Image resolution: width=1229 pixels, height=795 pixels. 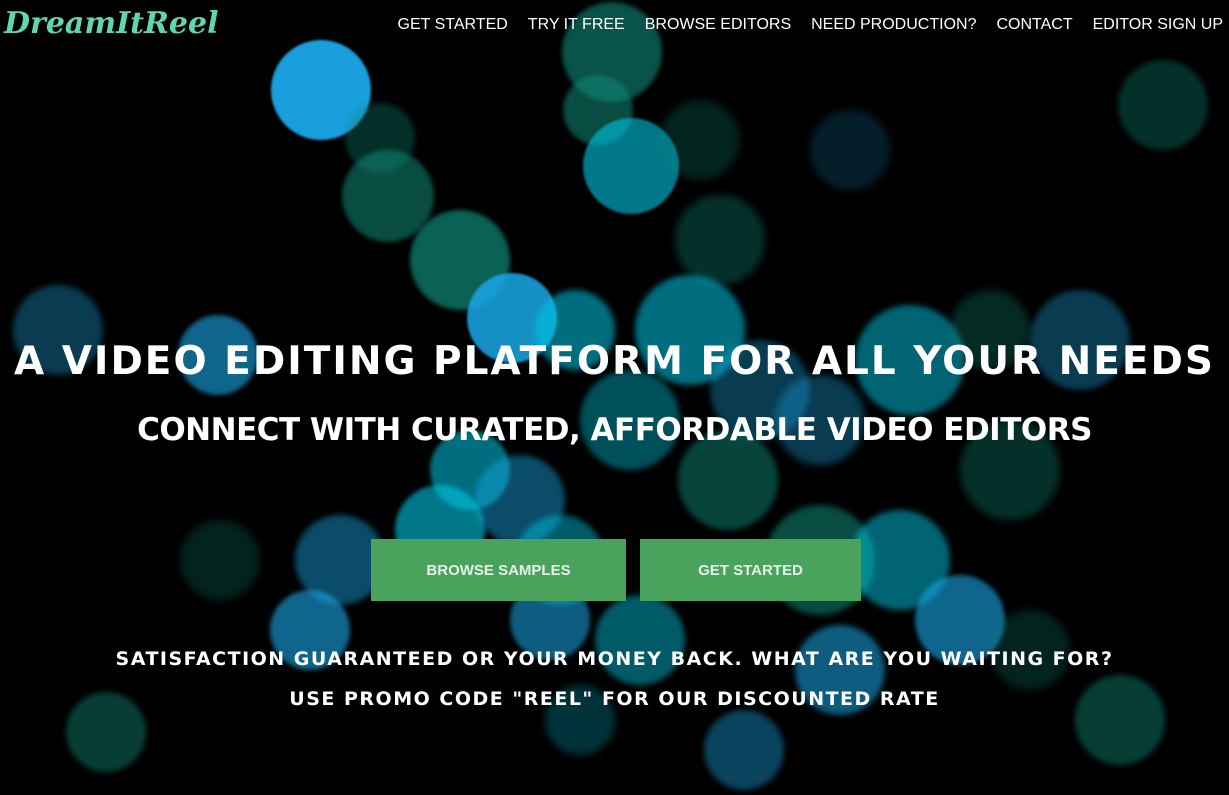 What do you see at coordinates (893, 25) in the screenshot?
I see `nav-link-need-production: NEED PRODUCTION?` at bounding box center [893, 25].